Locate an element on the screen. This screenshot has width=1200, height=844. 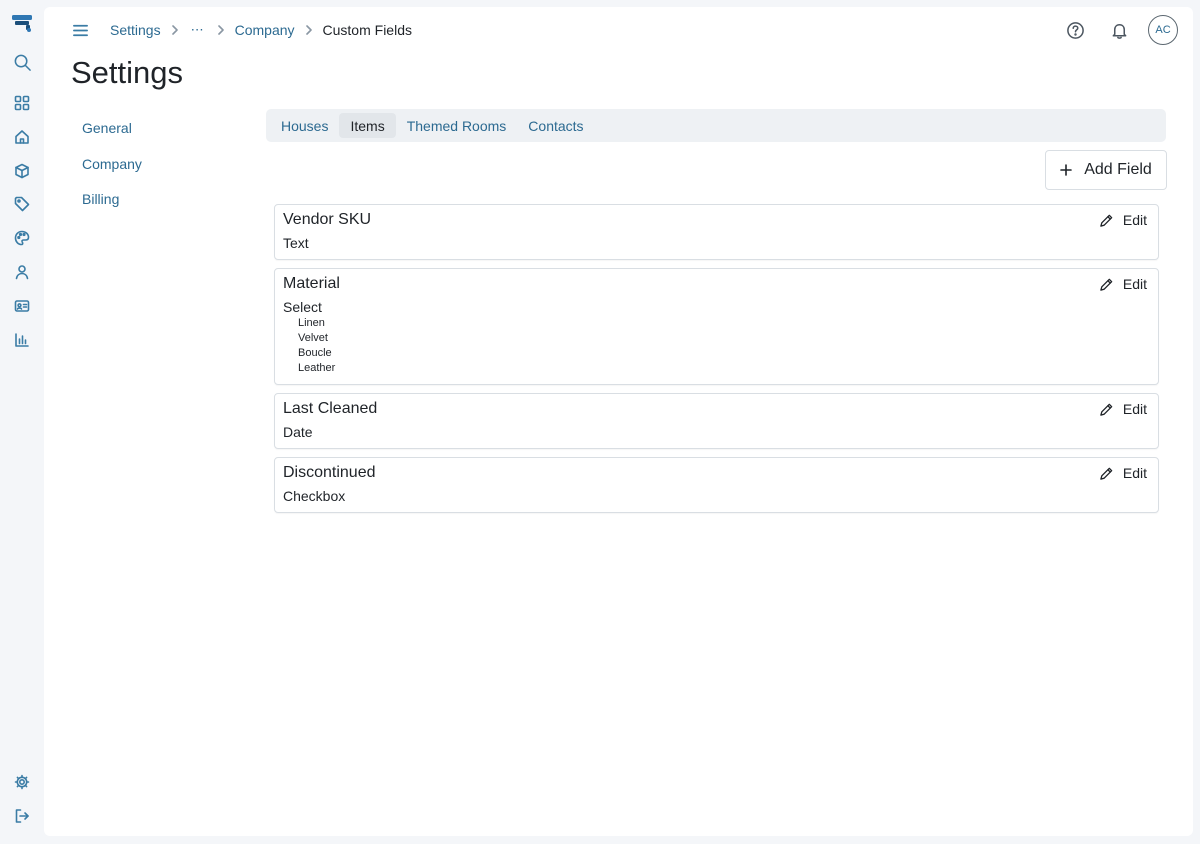
page-title: Settings is located at coordinates (127, 72).